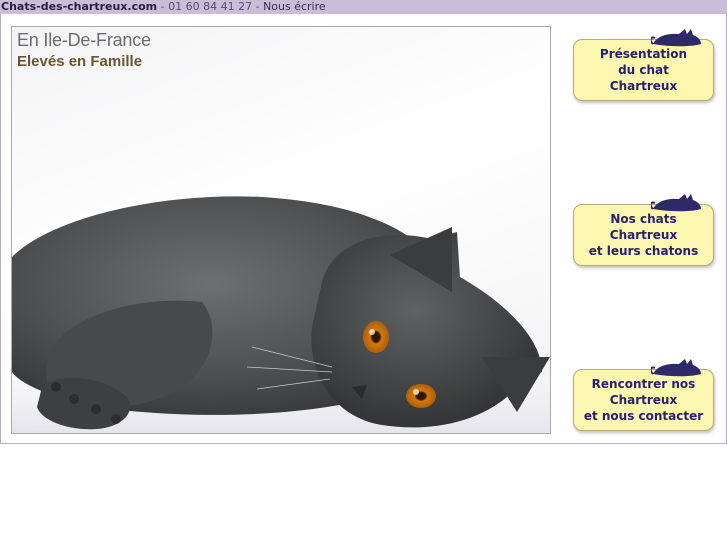 The height and width of the screenshot is (545, 727). What do you see at coordinates (643, 235) in the screenshot?
I see `nav-button-label: Nos chats Chartreux et leurs chatons` at bounding box center [643, 235].